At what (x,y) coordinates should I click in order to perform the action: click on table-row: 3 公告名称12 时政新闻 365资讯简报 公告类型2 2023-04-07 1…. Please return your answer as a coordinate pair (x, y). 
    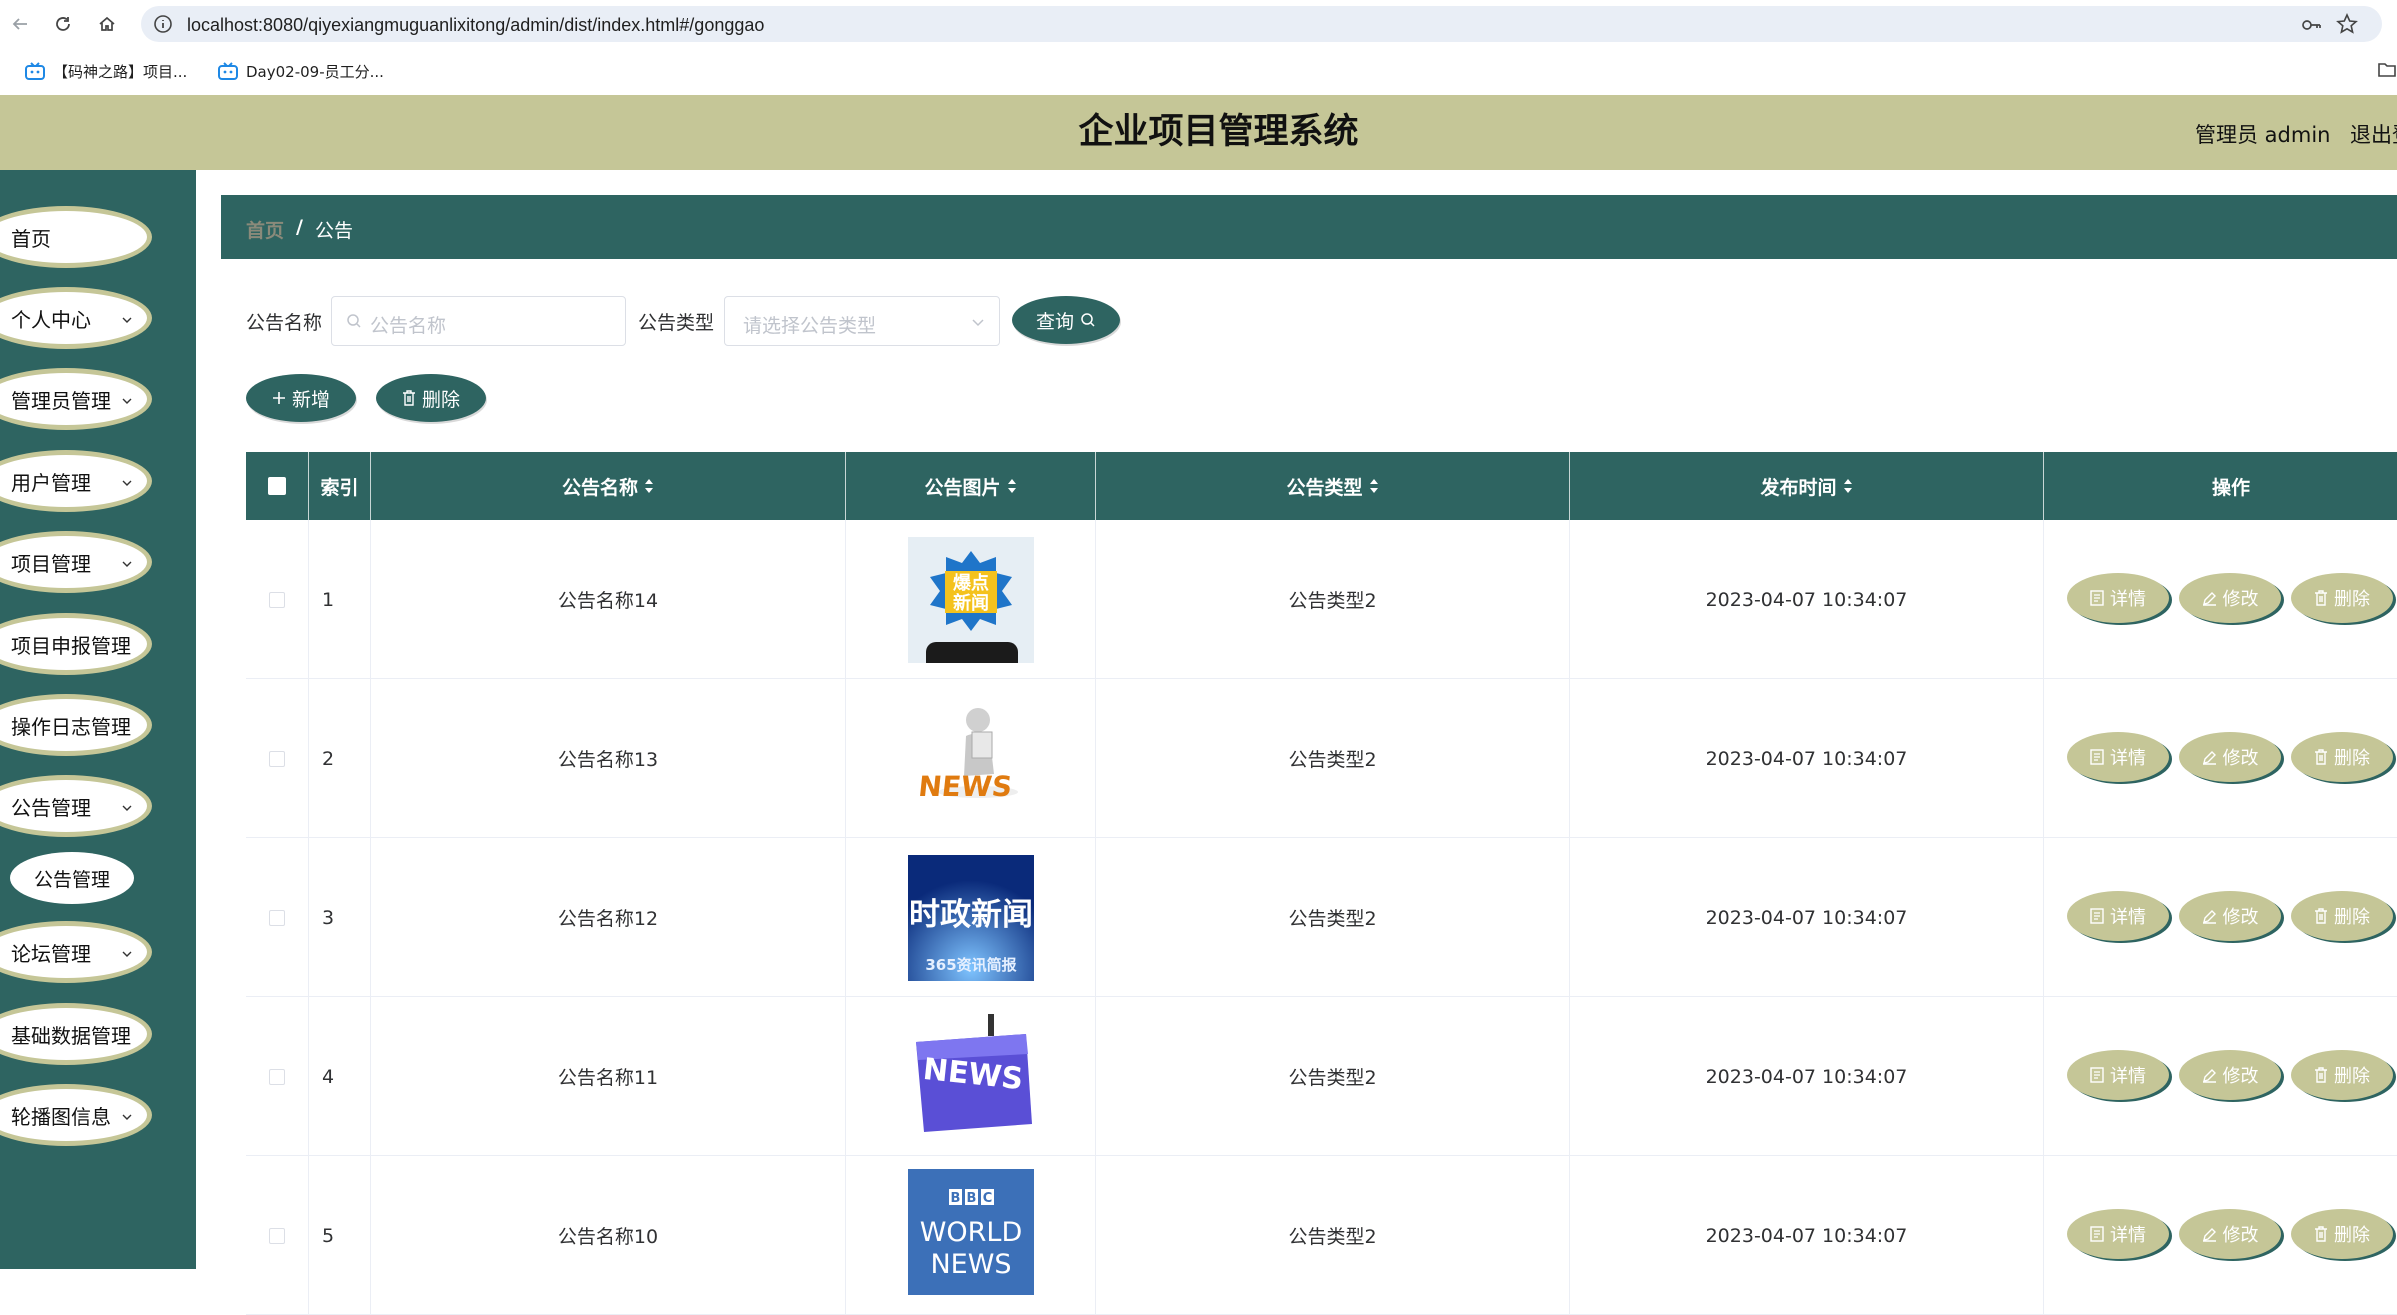
    Looking at the image, I should click on (1321, 917).